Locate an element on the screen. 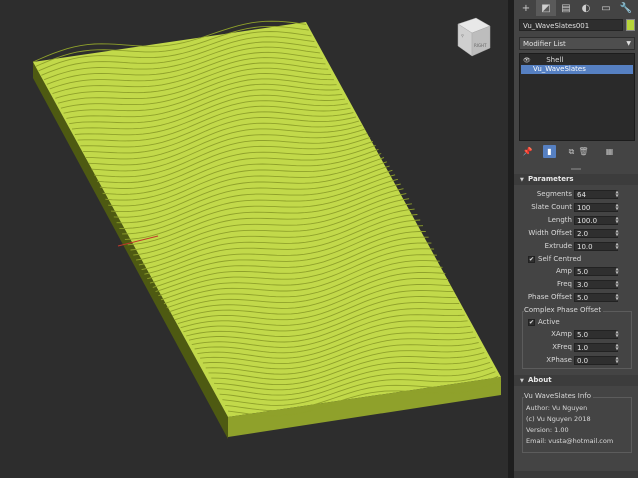  motion-icon: ◐ is located at coordinates (586, 8).